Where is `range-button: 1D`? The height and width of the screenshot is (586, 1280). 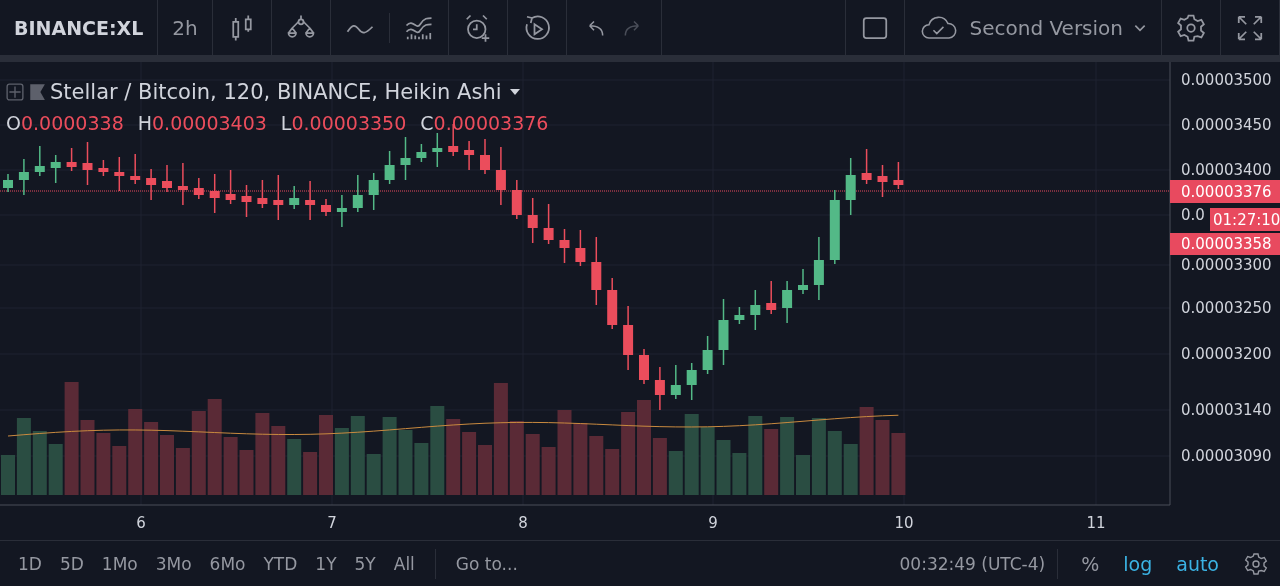 range-button: 1D is located at coordinates (30, 563).